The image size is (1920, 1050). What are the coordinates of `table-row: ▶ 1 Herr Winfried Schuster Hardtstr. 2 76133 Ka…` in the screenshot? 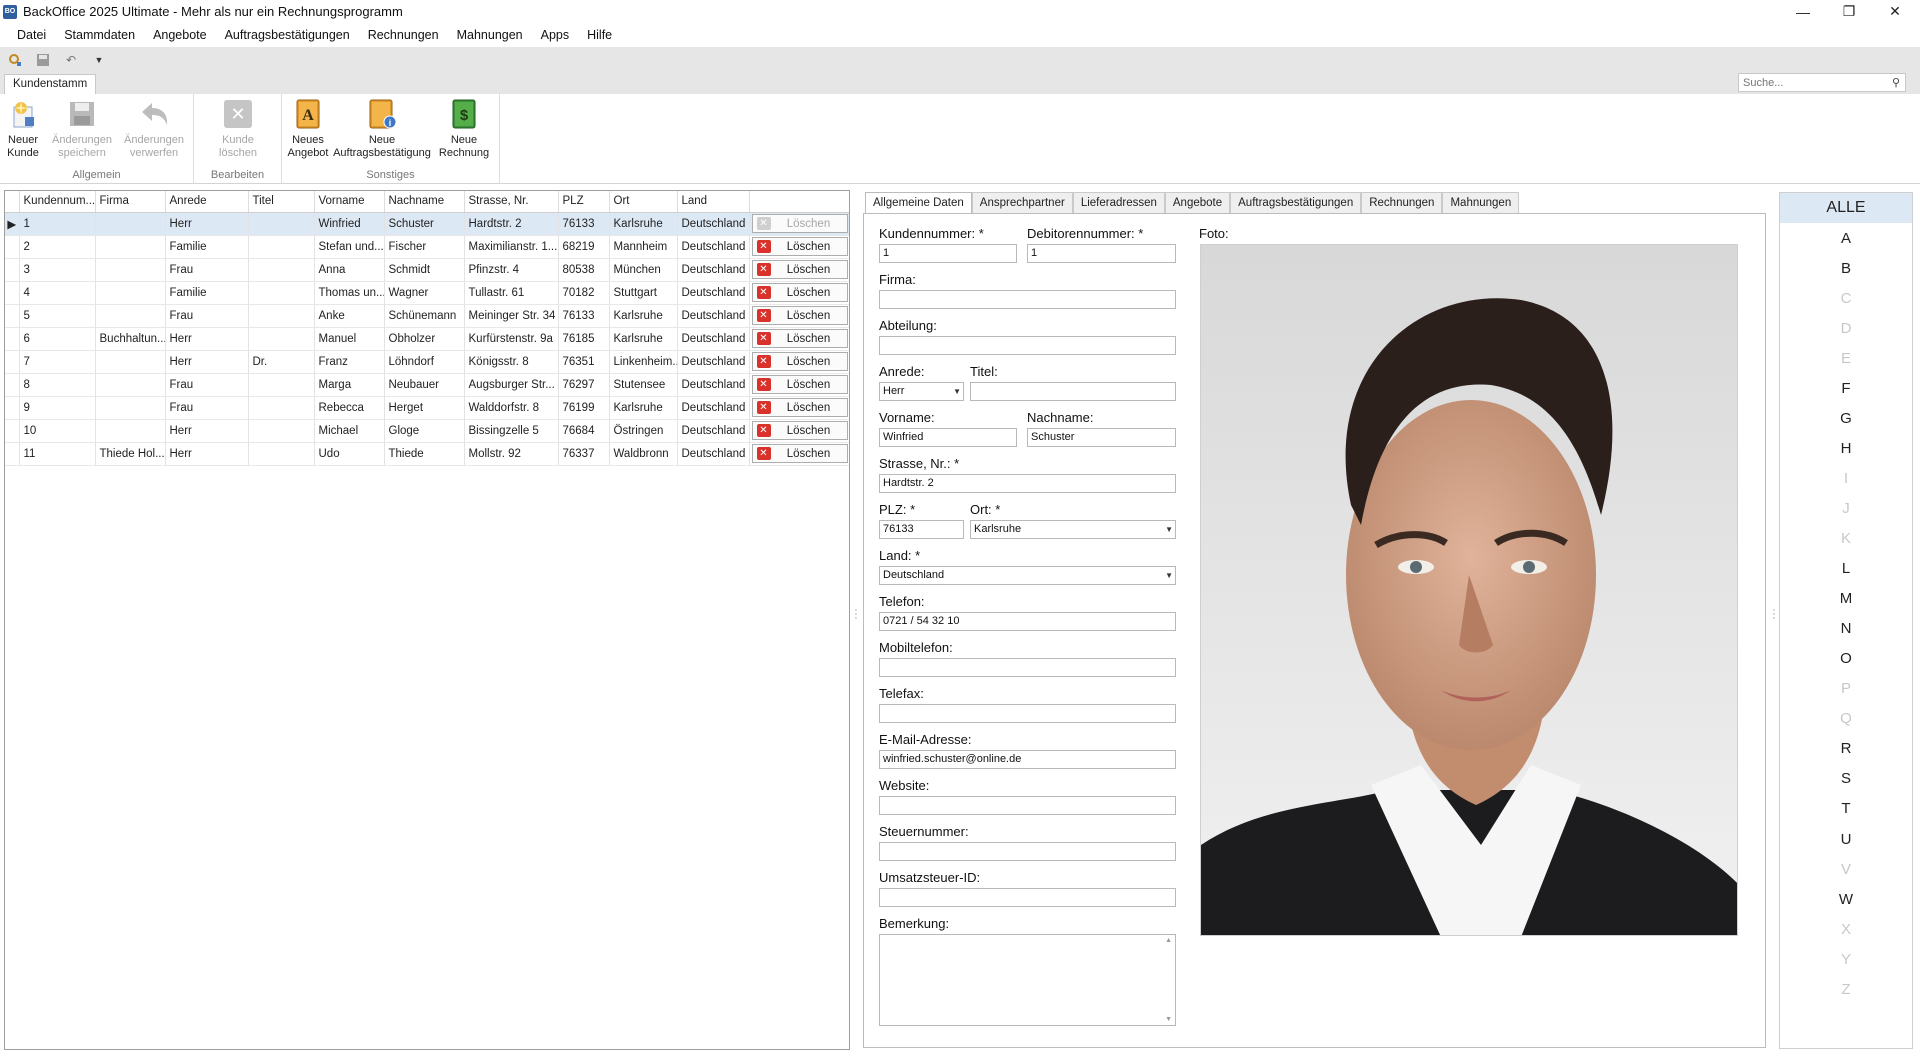 It's located at (427, 224).